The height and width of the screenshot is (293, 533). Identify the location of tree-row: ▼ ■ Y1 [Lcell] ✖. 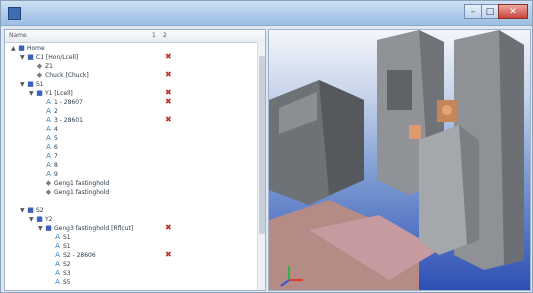
(130, 93).